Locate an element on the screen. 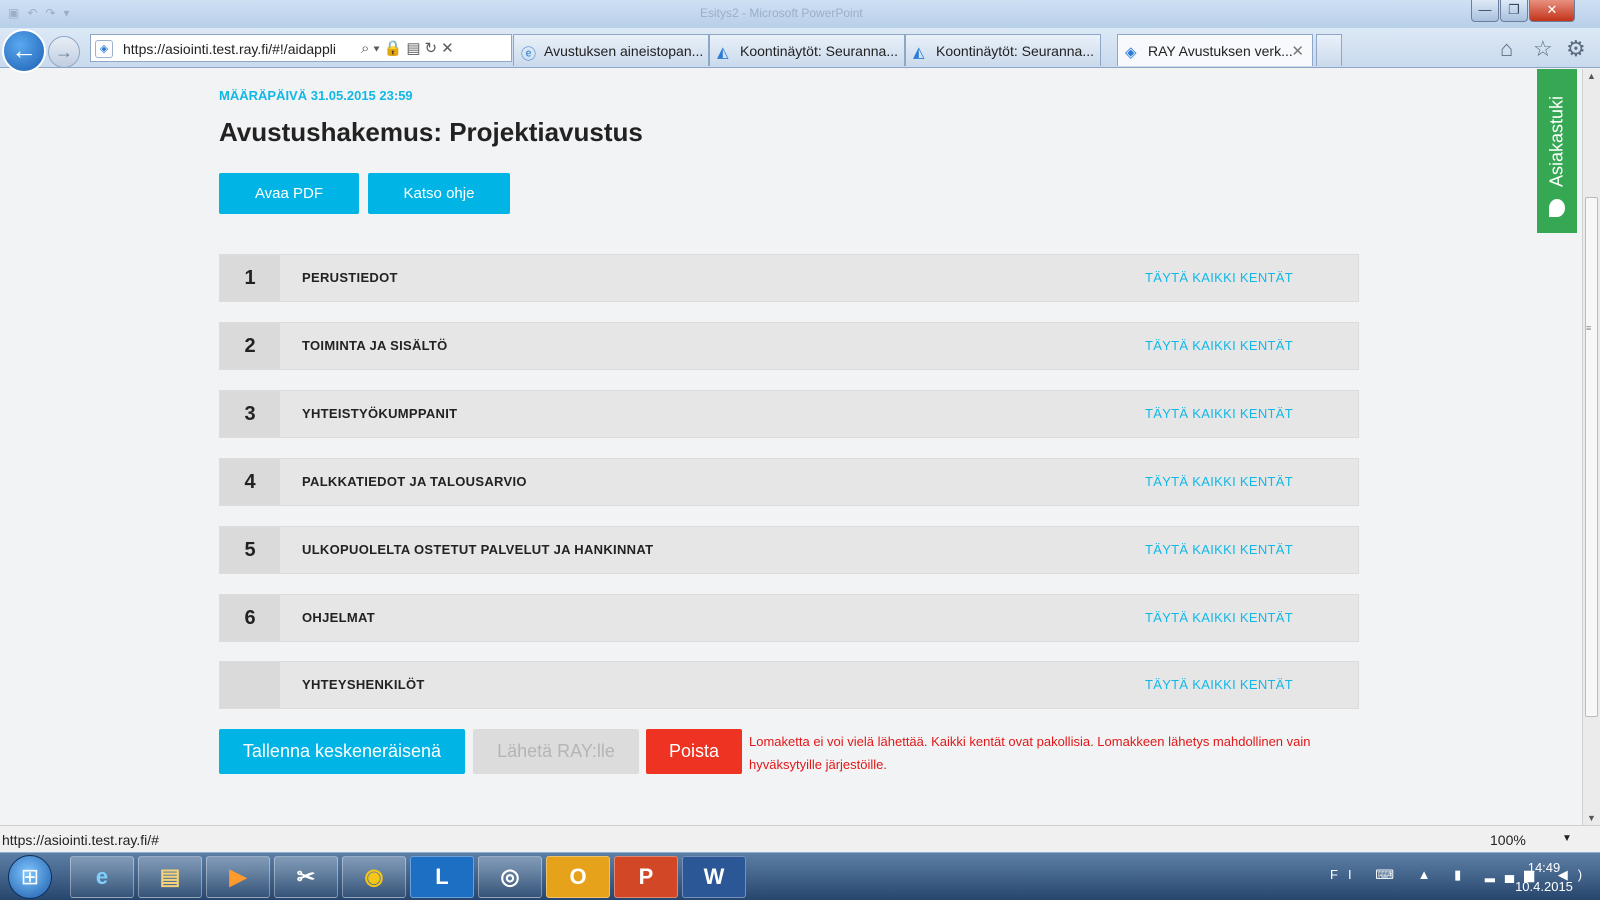 This screenshot has width=1600, height=900. media-player-icon: ▶ is located at coordinates (238, 877).